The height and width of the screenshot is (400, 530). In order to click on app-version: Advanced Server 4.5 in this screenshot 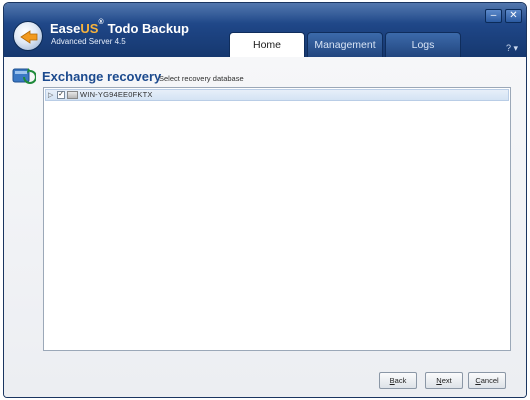, I will do `click(88, 41)`.